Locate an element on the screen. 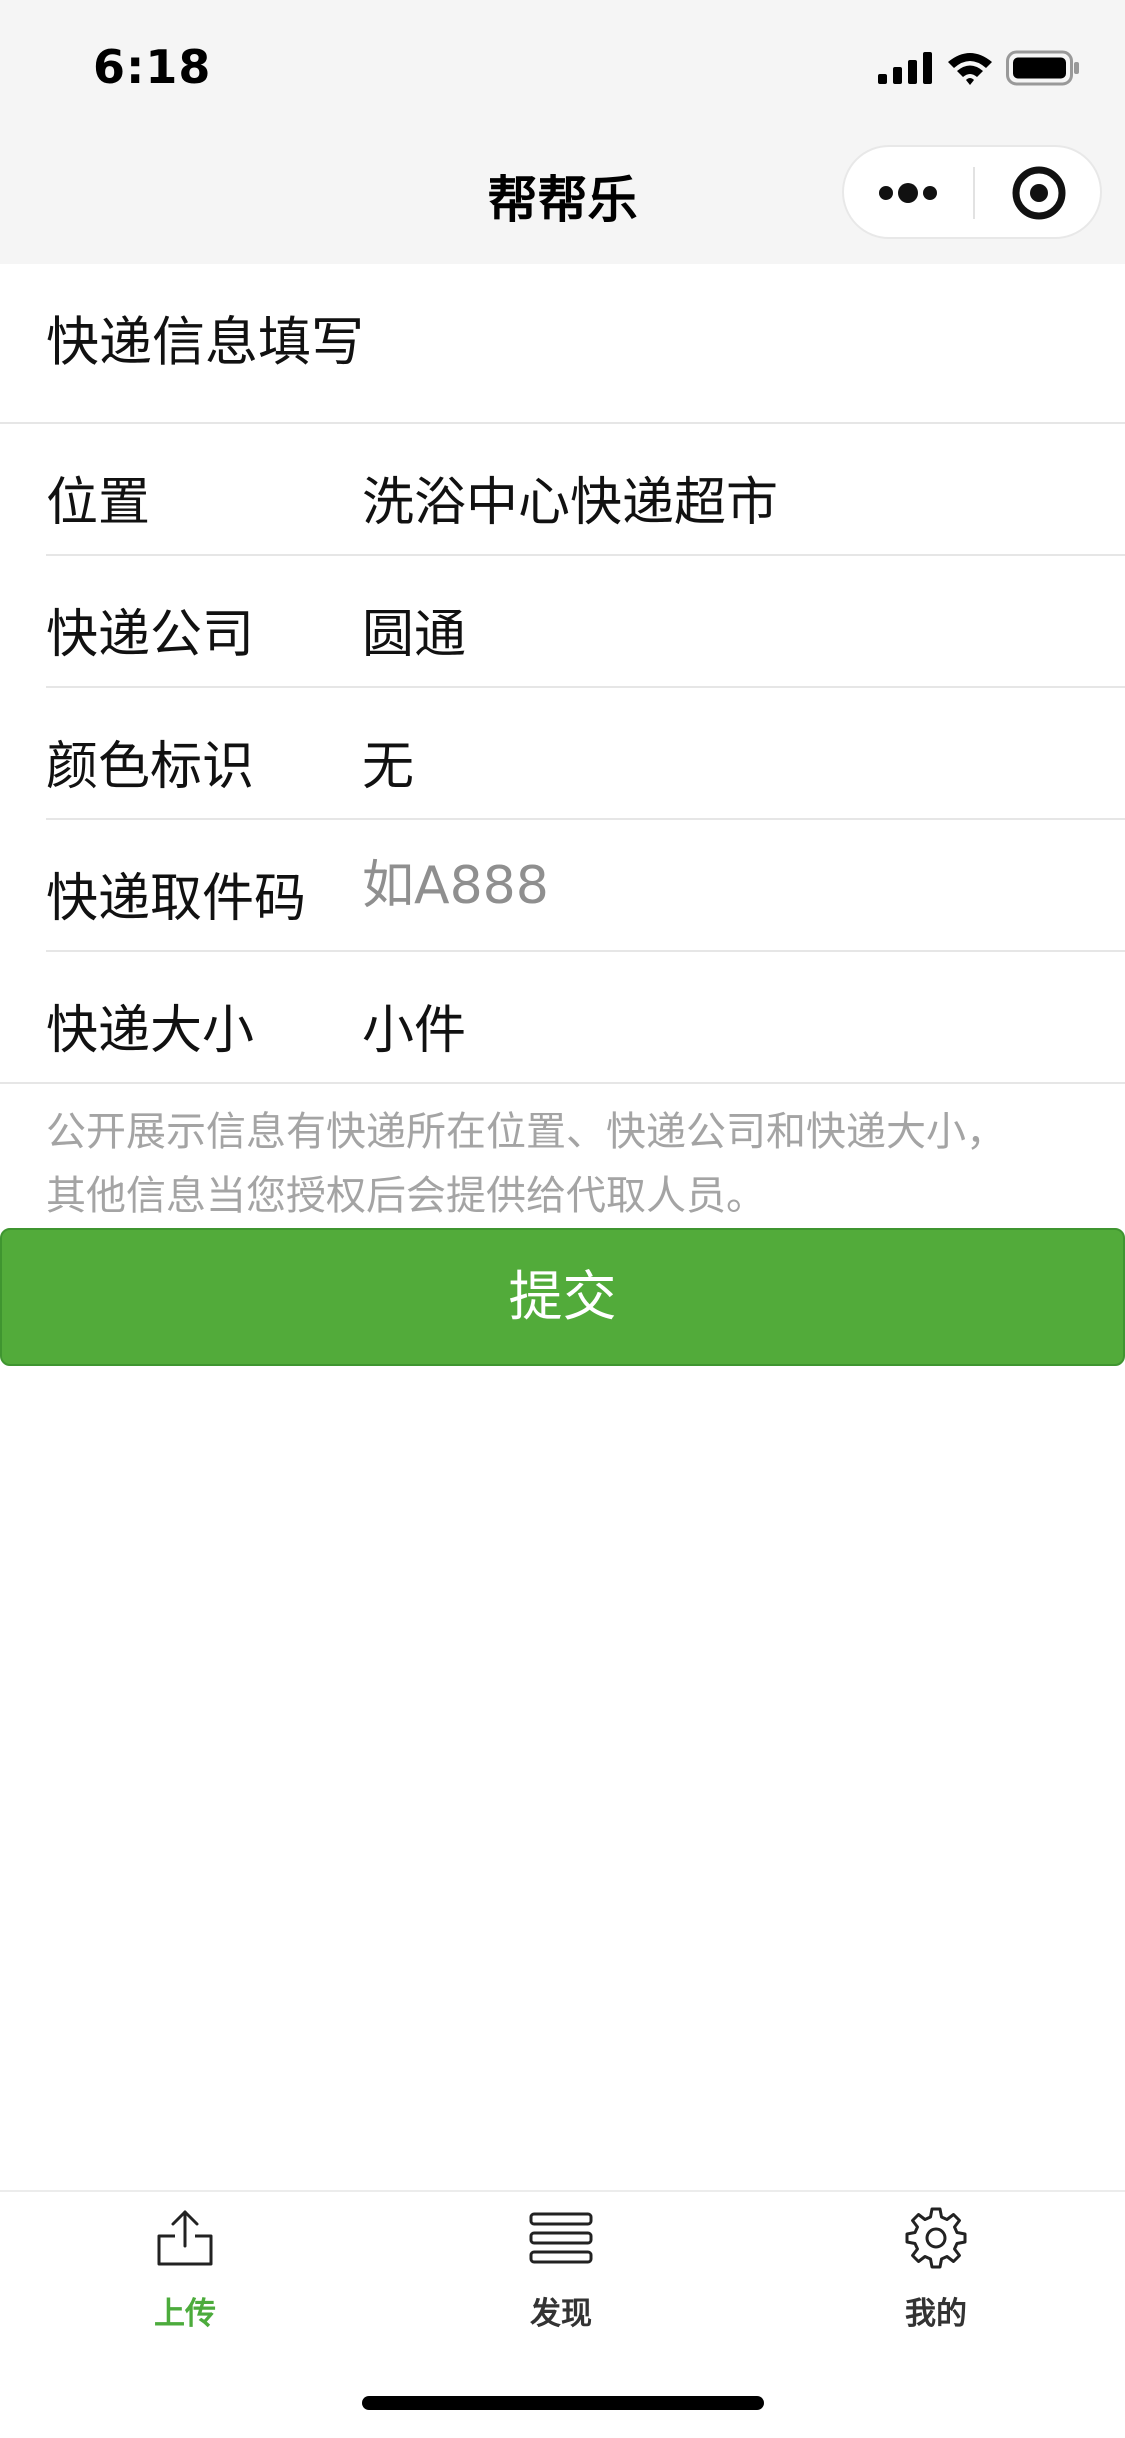 This screenshot has height=2438, width=1125. list-icon is located at coordinates (561, 2238).